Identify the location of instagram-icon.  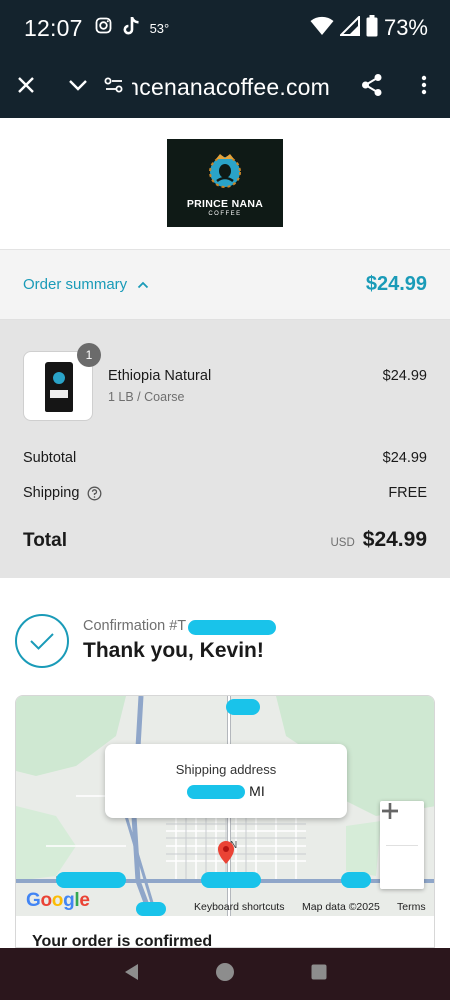
(103, 28).